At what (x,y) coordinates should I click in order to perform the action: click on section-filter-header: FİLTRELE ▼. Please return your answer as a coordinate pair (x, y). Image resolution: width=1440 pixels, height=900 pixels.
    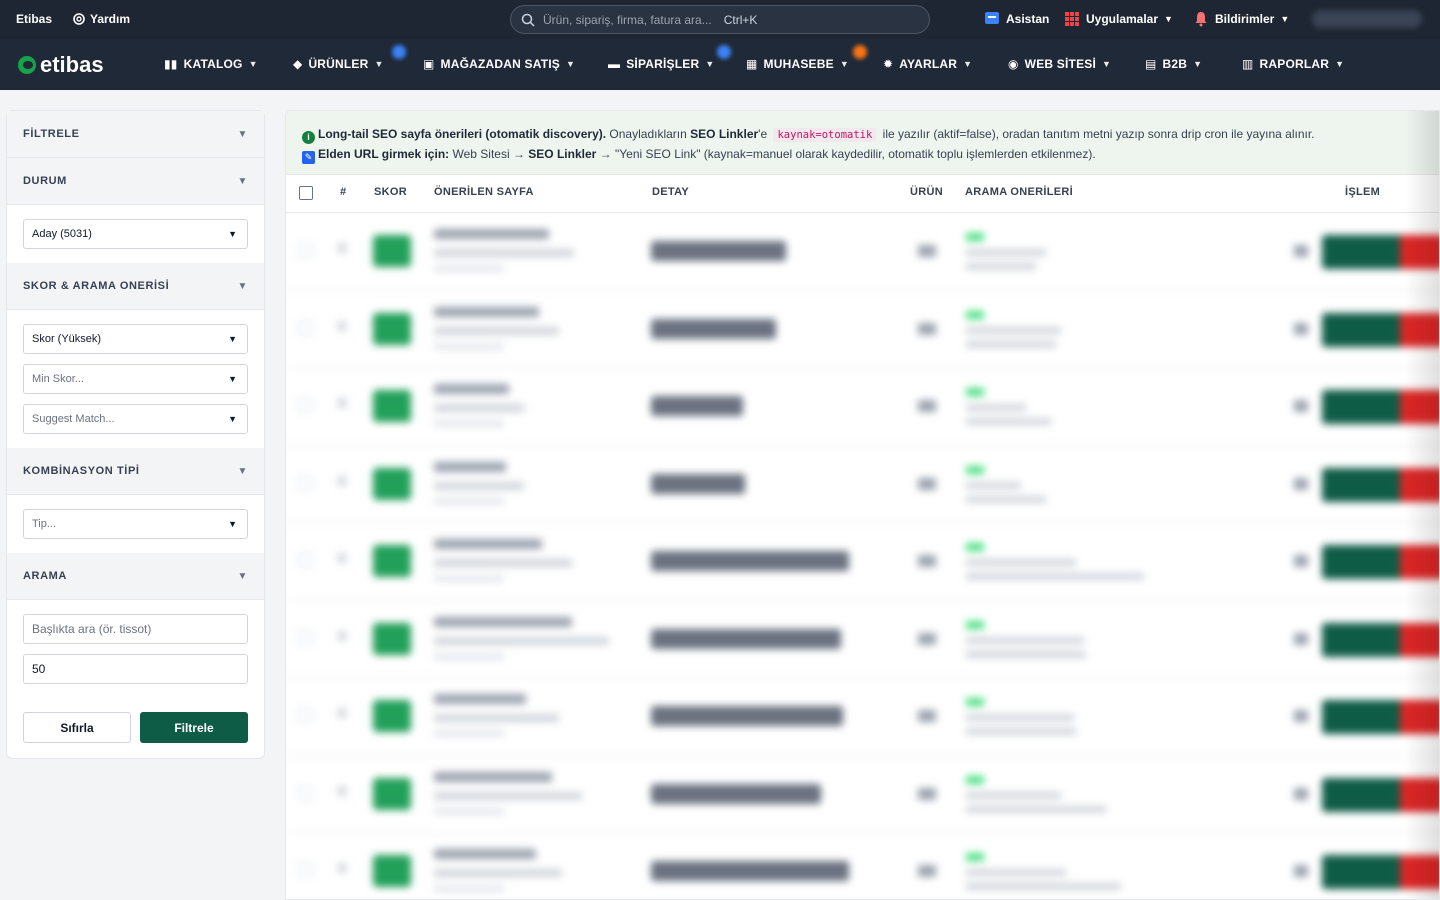
    Looking at the image, I should click on (135, 134).